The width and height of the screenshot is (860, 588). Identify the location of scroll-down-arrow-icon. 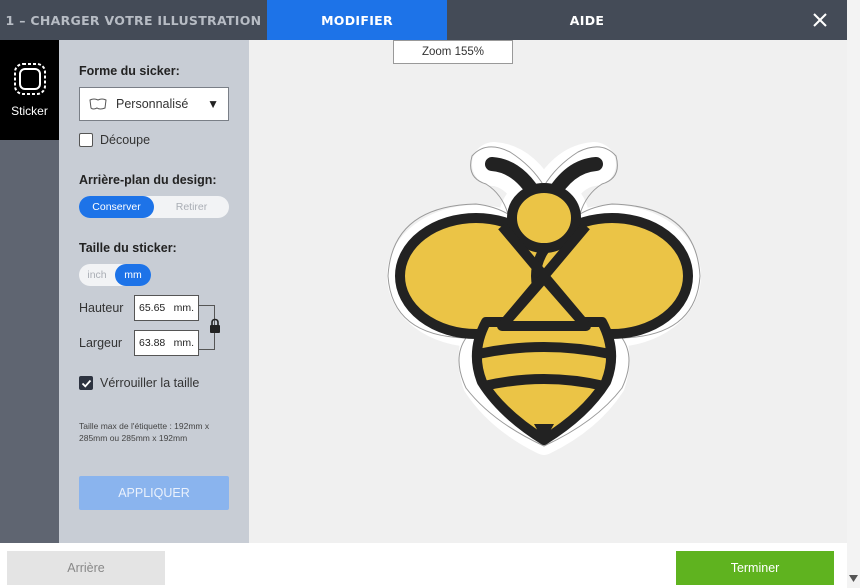
(853, 578).